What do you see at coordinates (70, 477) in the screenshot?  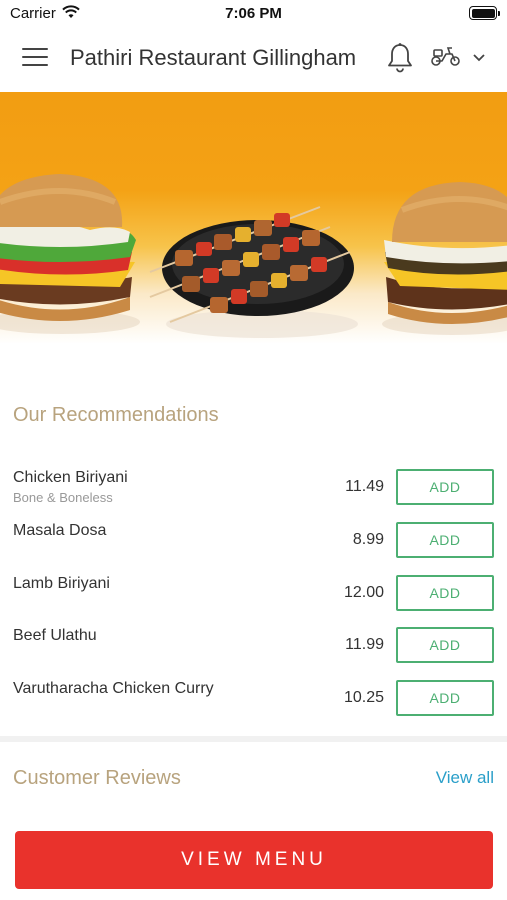 I see `item-name: Chicken Biriyani` at bounding box center [70, 477].